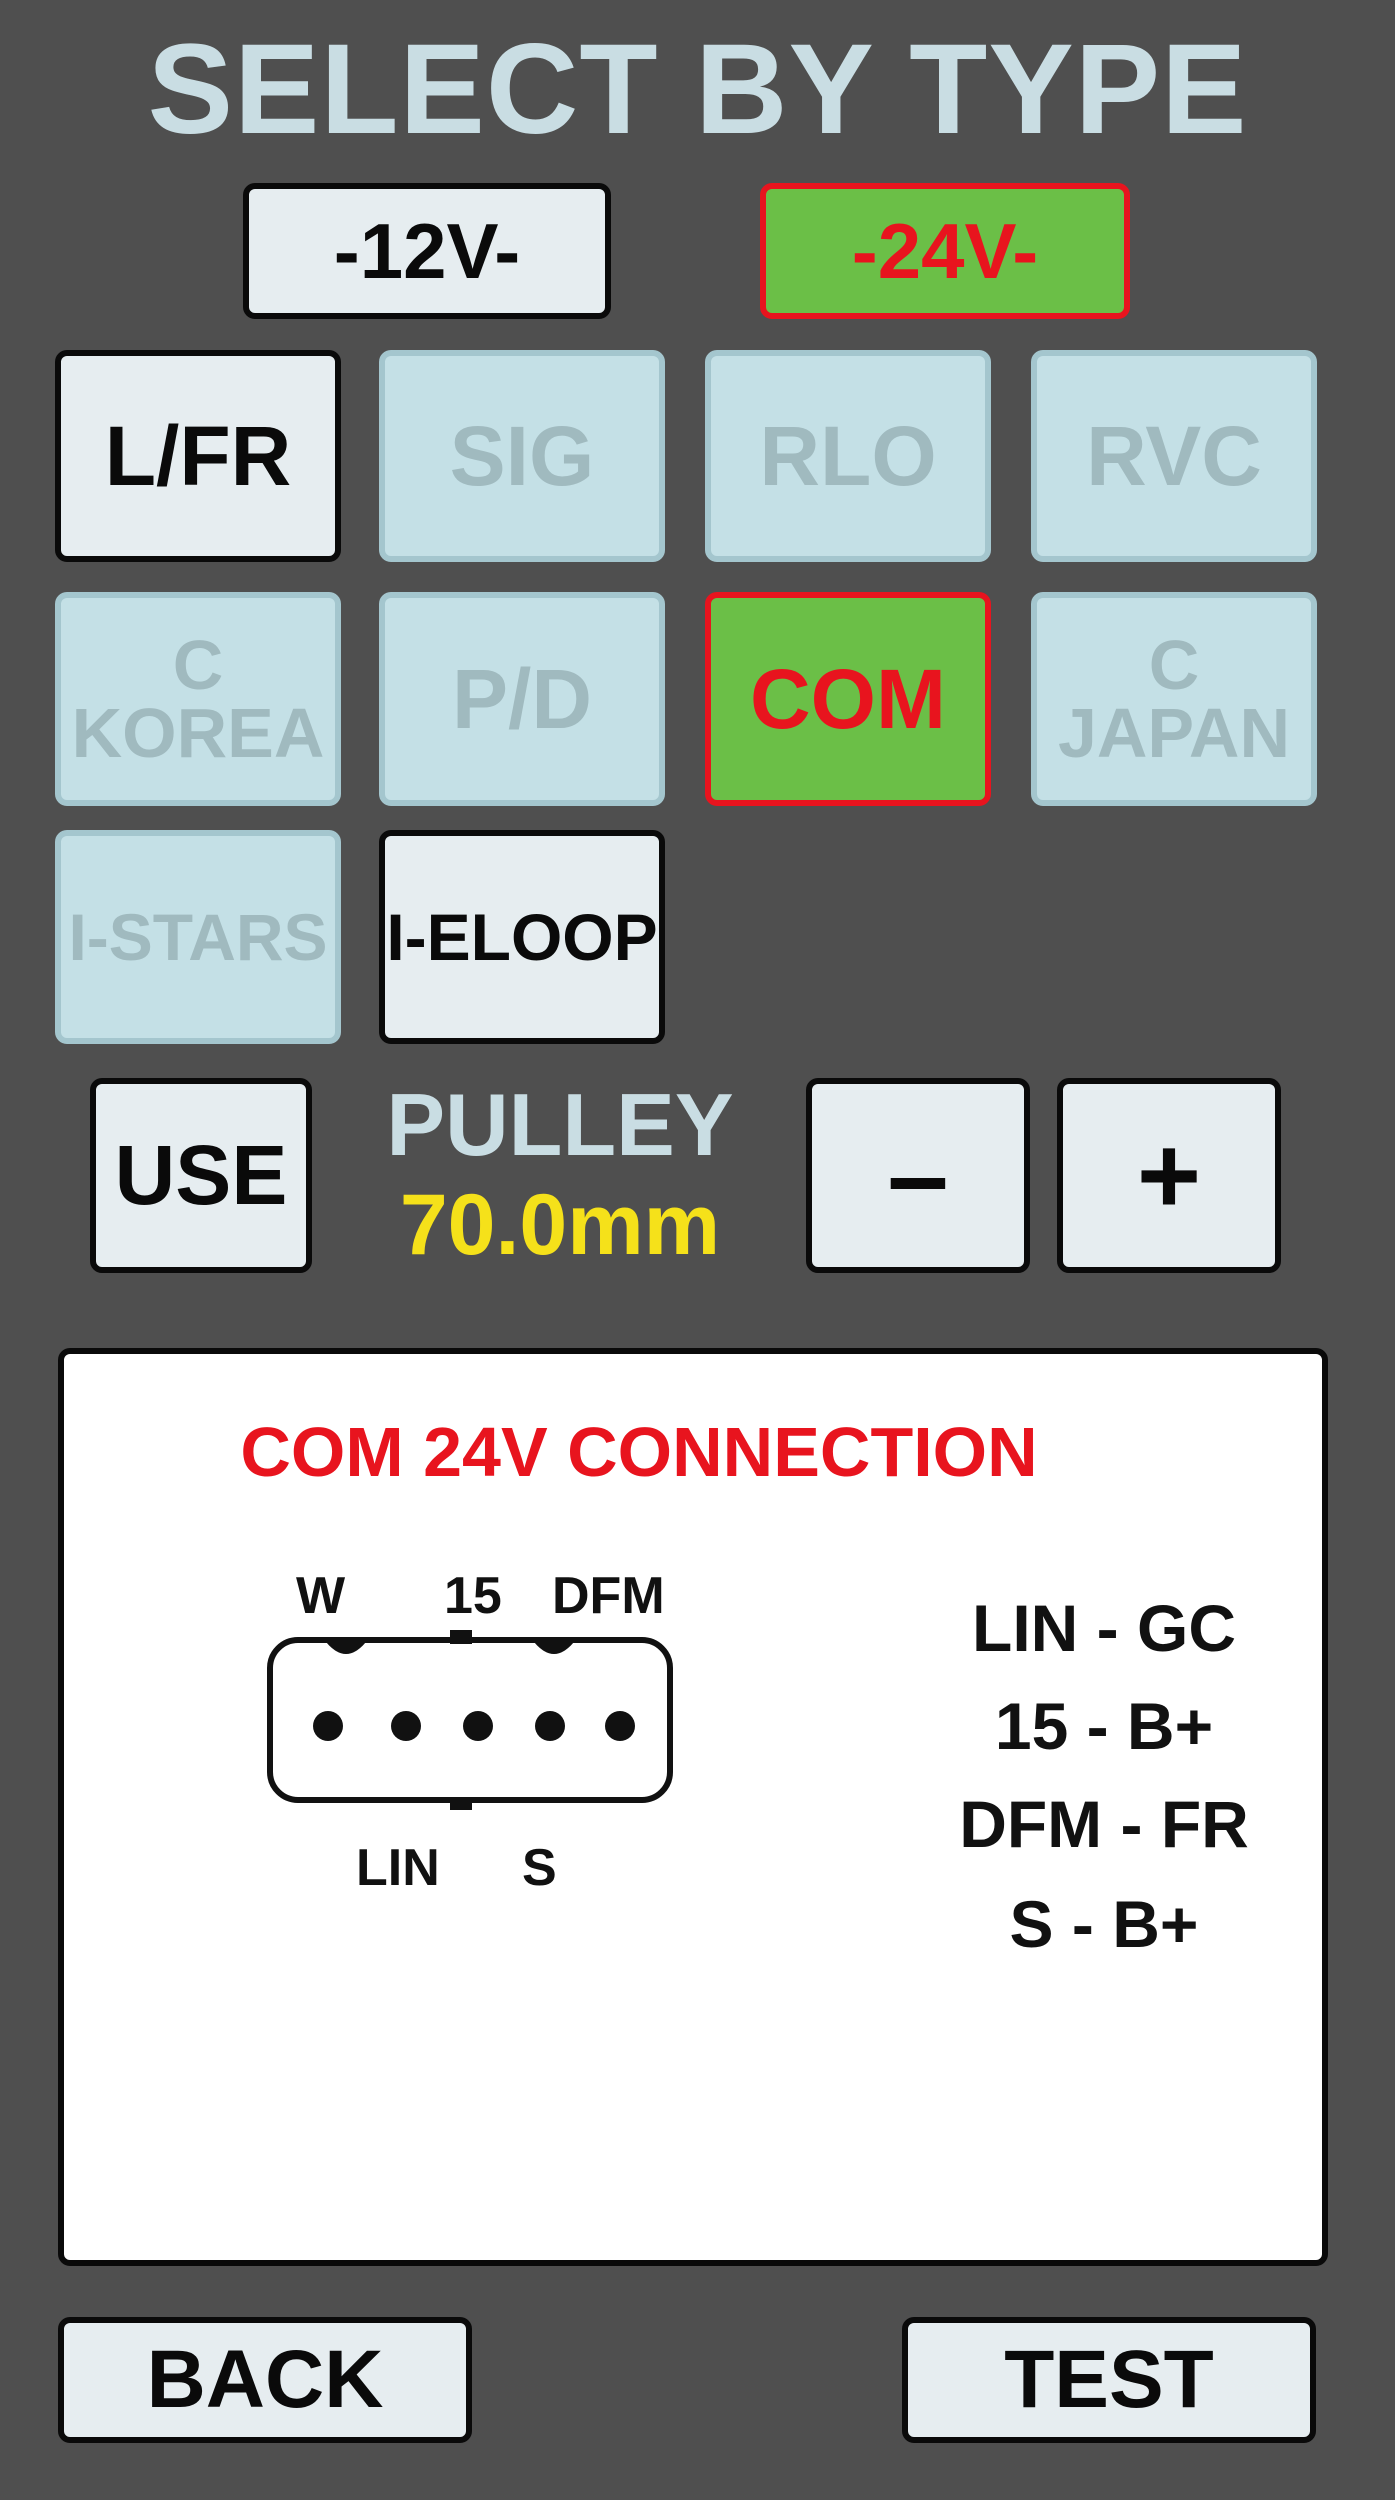 This screenshot has width=1395, height=2500. Describe the element at coordinates (1109, 2380) in the screenshot. I see `test-button: TEST` at that location.